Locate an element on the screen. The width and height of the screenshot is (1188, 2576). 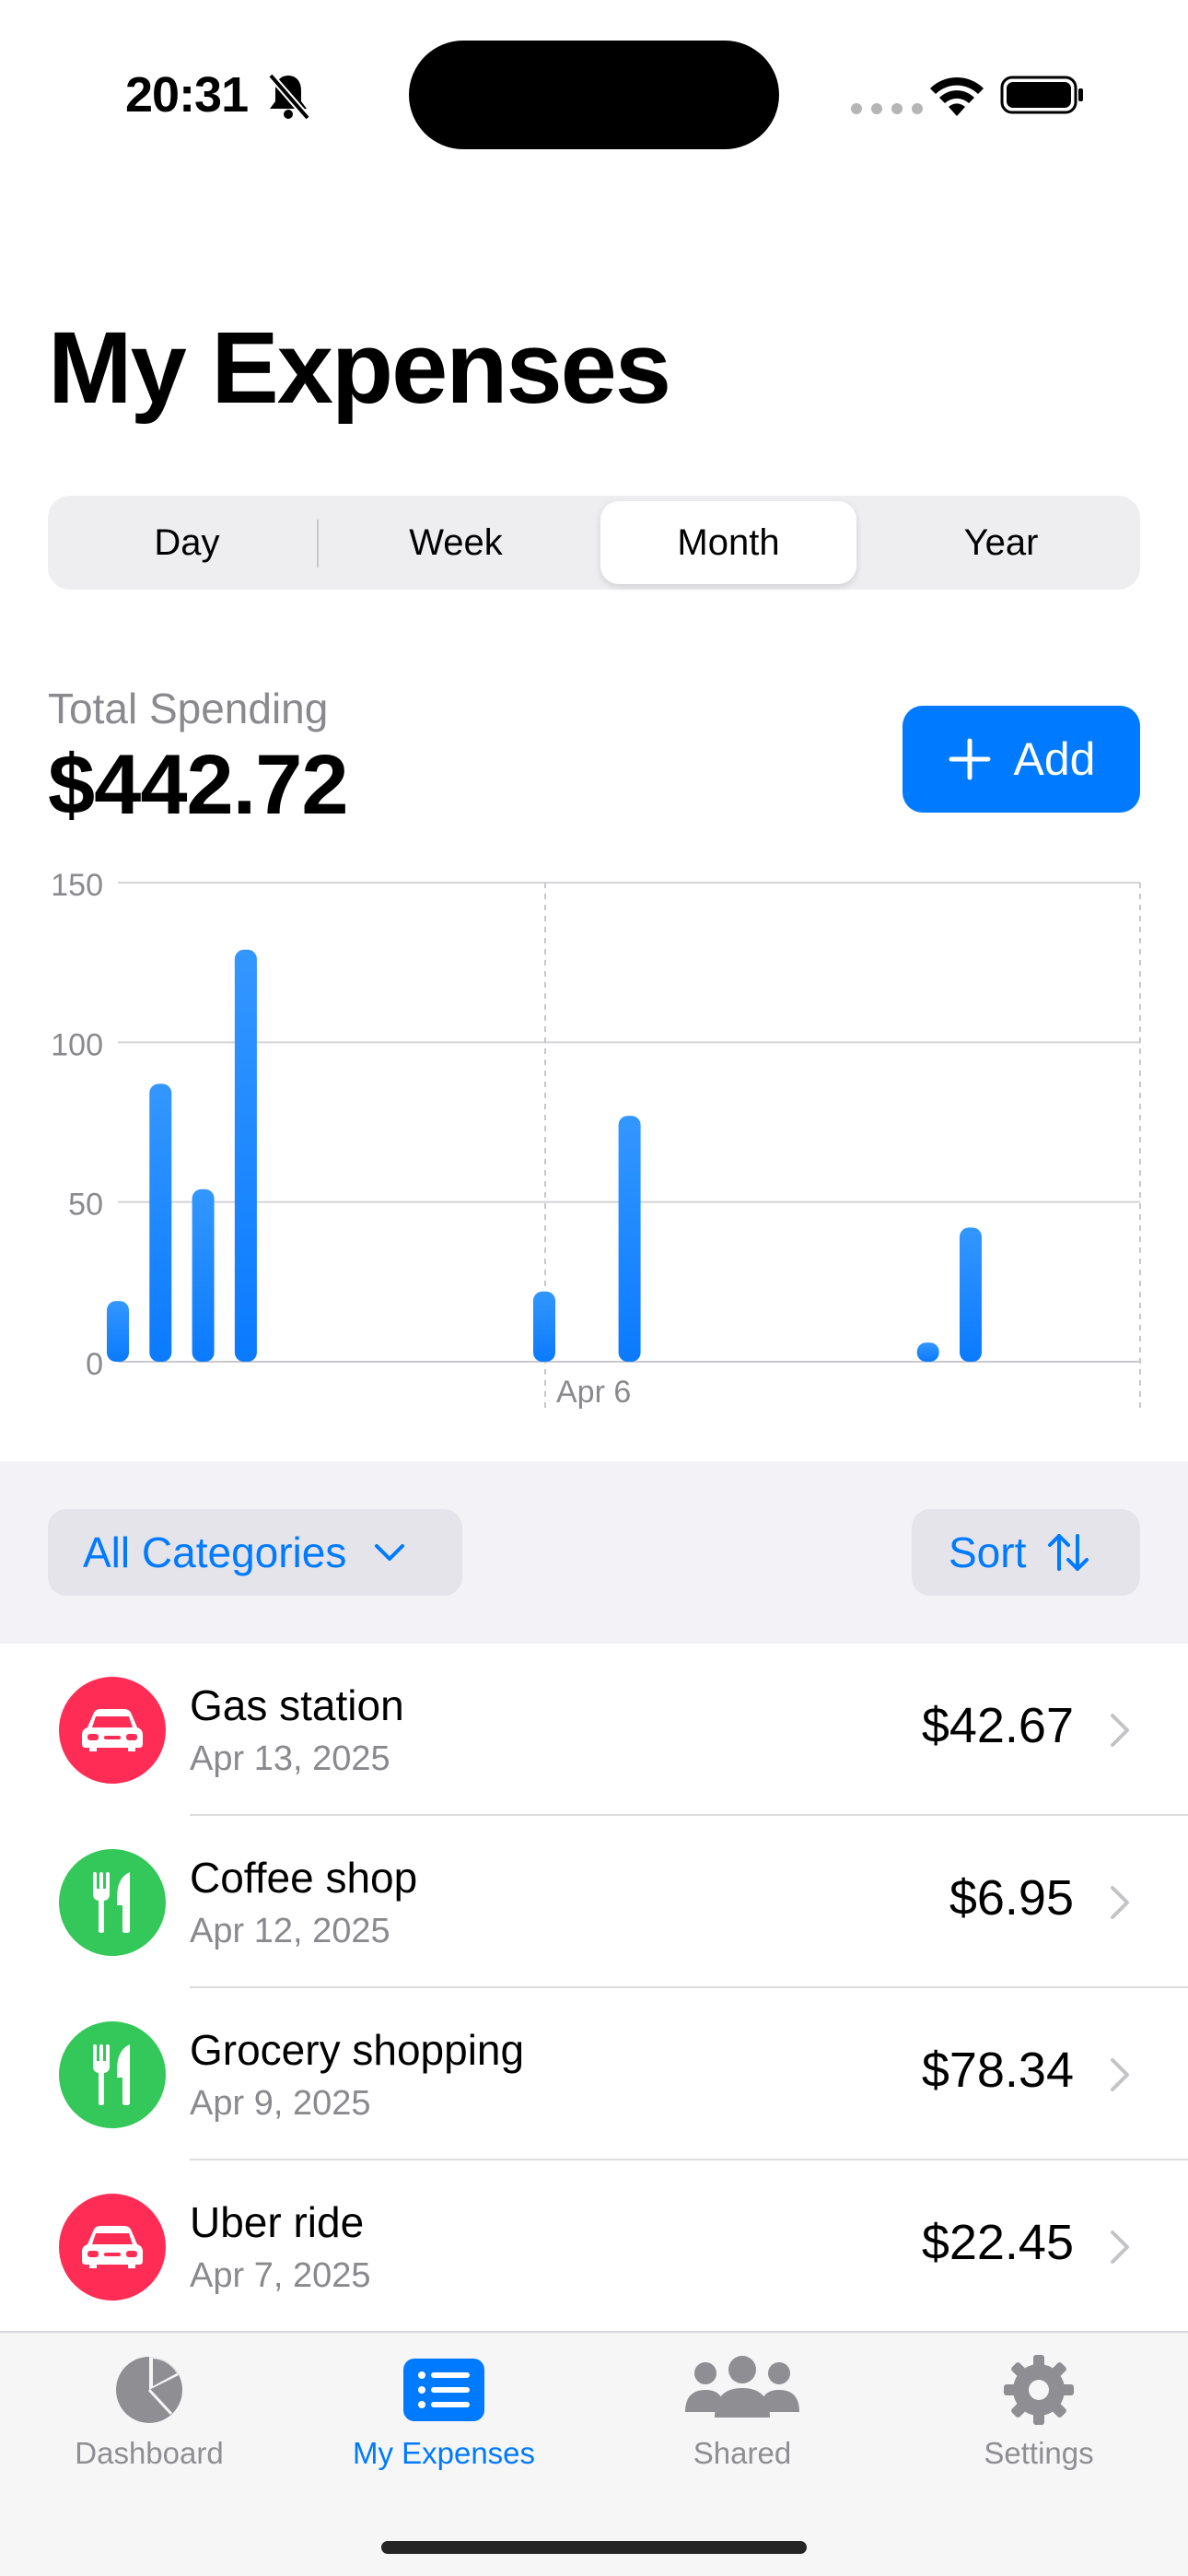
people-icon is located at coordinates (742, 2387).